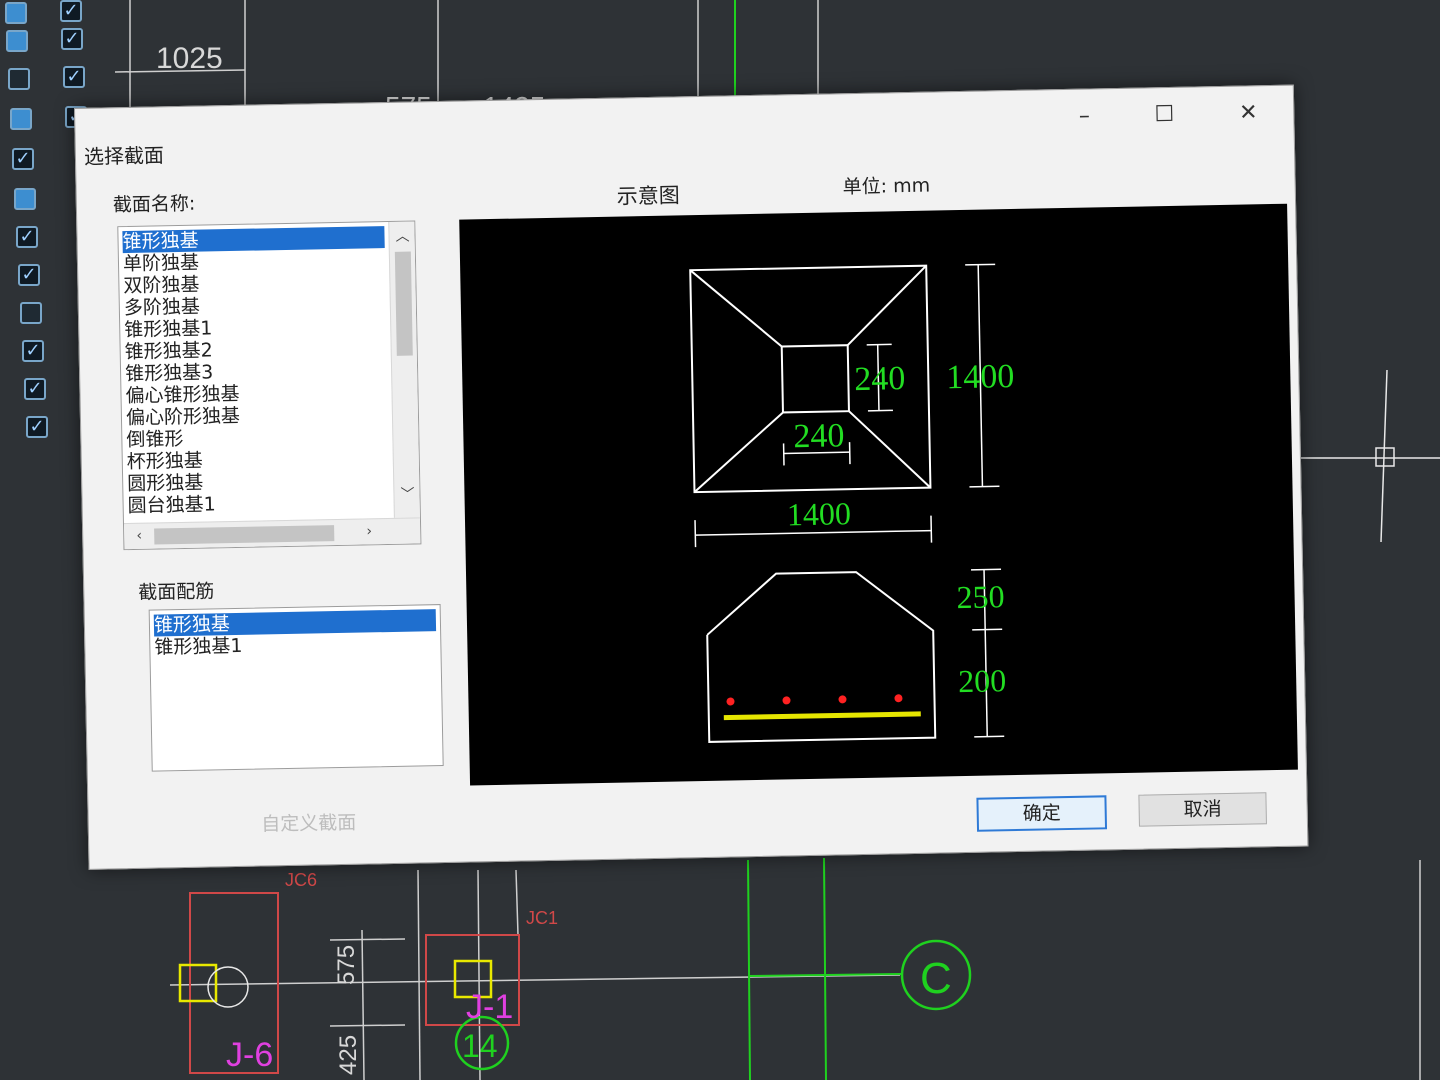  I want to click on label-j6: J-6, so click(249, 1055).